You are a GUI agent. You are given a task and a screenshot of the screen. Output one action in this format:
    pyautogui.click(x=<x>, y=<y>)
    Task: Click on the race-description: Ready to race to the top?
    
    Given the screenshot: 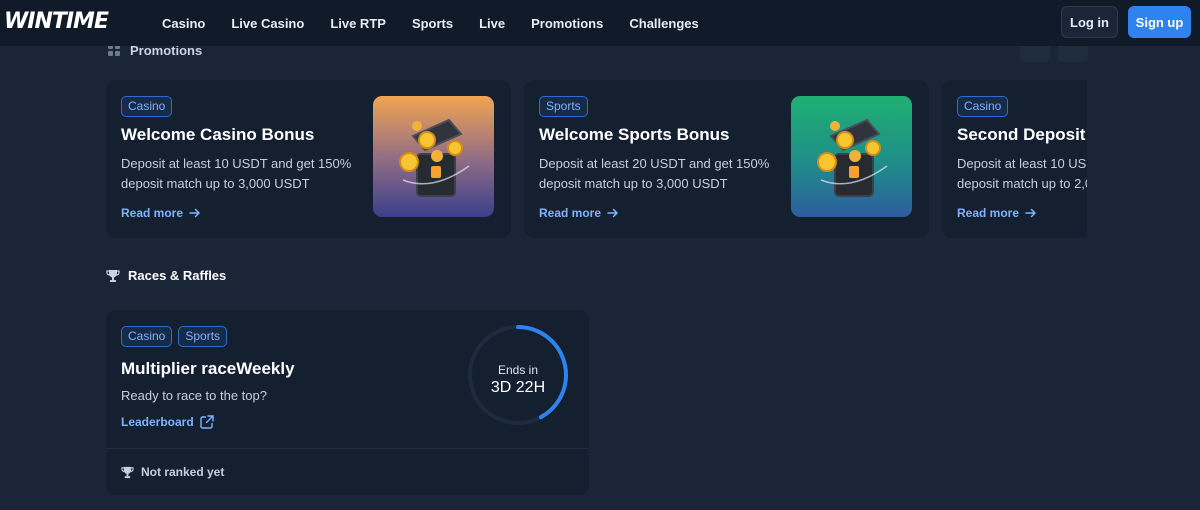 What is the action you would take?
    pyautogui.click(x=194, y=395)
    